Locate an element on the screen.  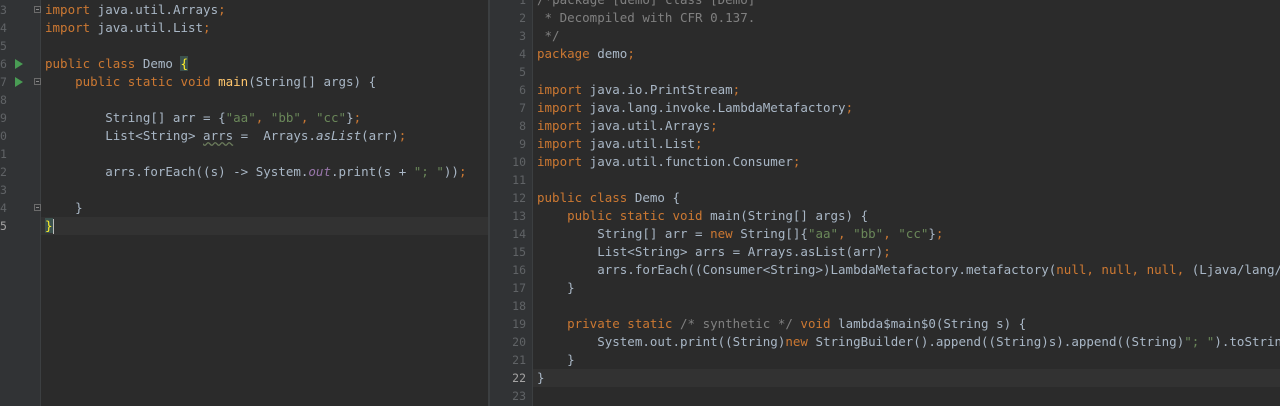
line-number: 10 is located at coordinates (511, 162).